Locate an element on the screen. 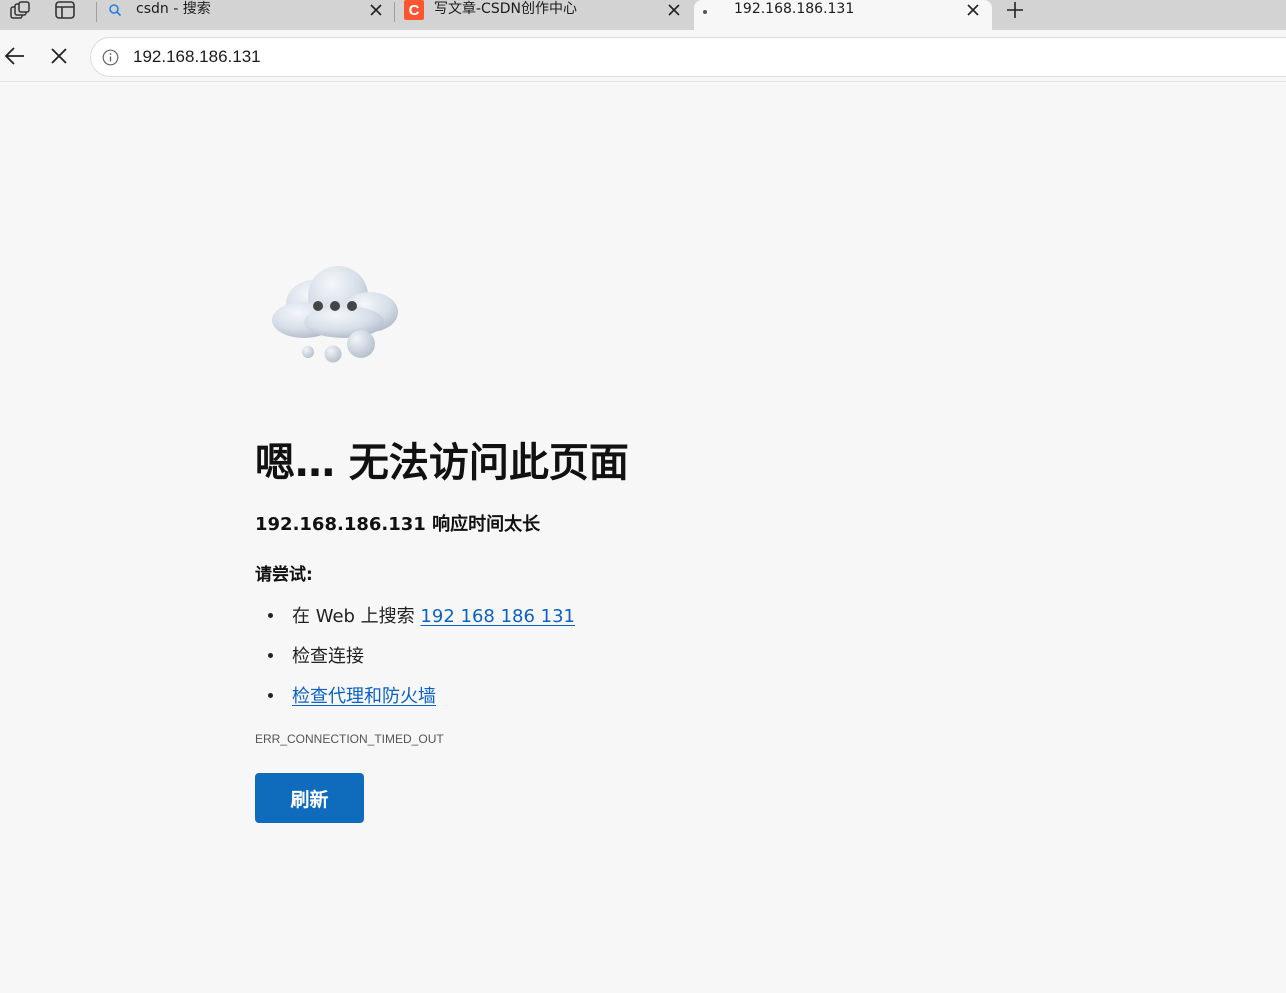 This screenshot has height=993, width=1286. back-arrow-icon is located at coordinates (15, 58).